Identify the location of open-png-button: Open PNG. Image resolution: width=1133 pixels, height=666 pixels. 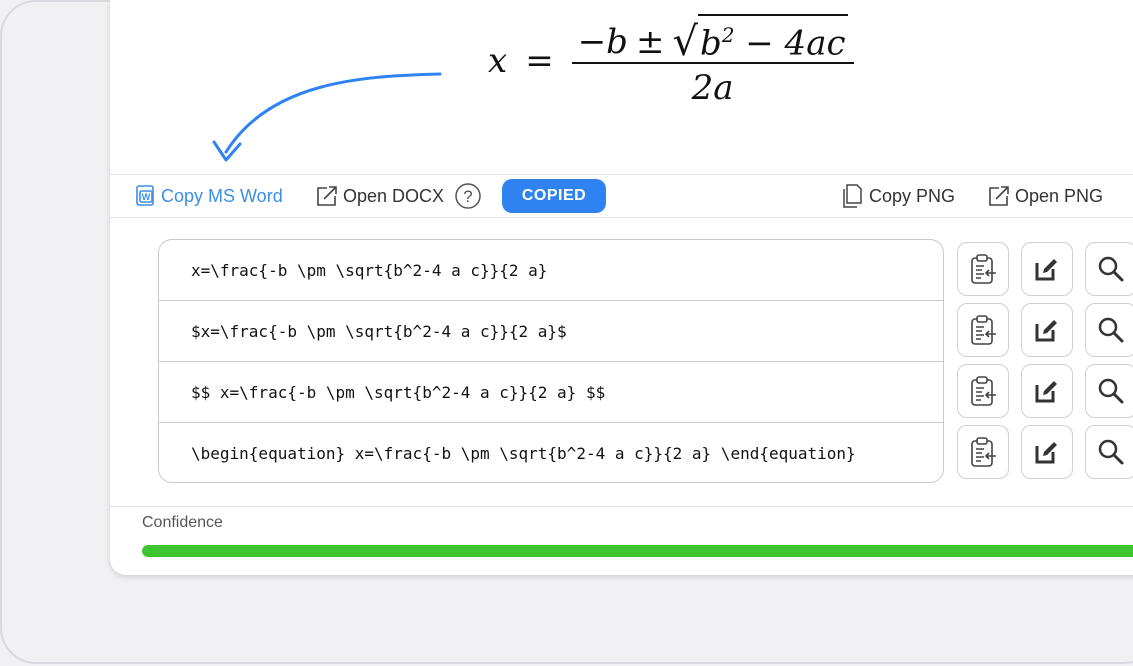
(1044, 196).